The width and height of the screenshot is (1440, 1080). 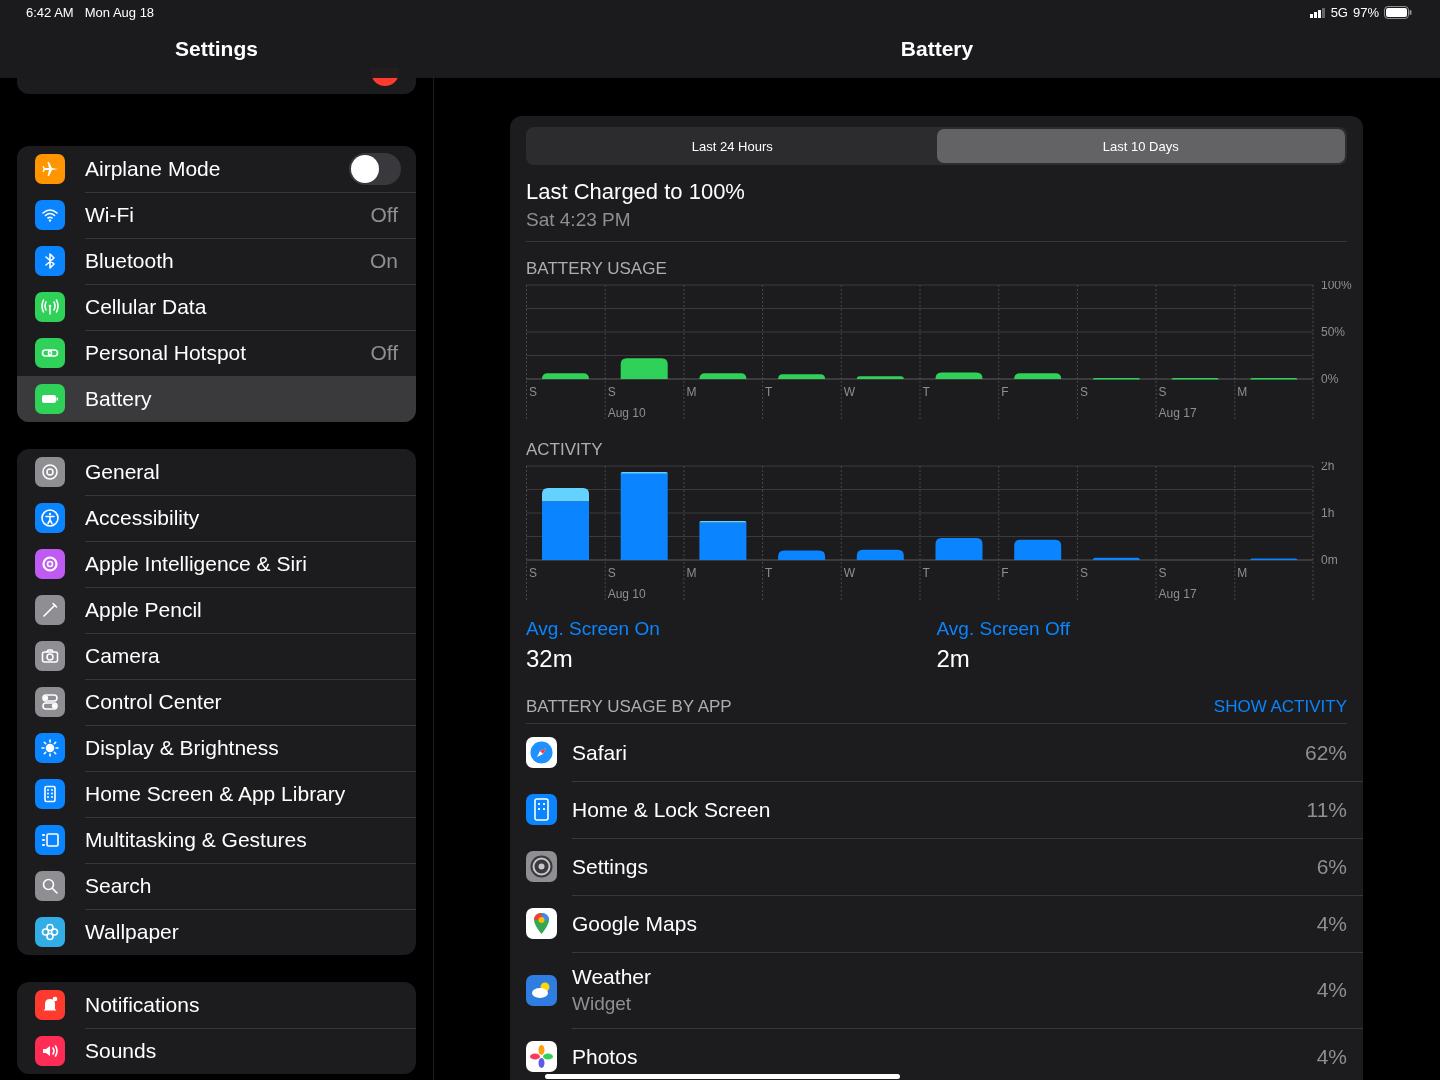 I want to click on settings-label: Multitasking & Gestures, so click(x=196, y=840).